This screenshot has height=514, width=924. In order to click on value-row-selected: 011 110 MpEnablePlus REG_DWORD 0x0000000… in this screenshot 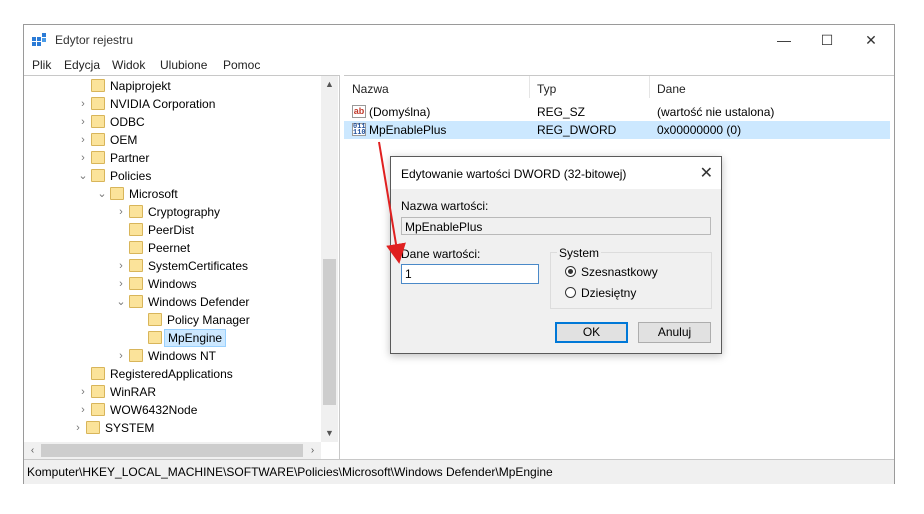, I will do `click(617, 130)`.